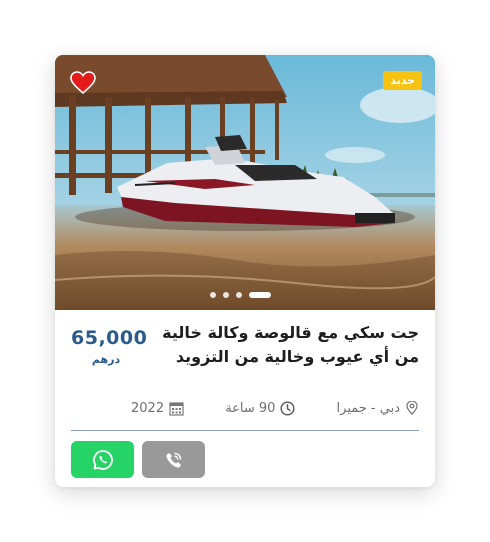  I want to click on new-badge: جديد, so click(402, 80).